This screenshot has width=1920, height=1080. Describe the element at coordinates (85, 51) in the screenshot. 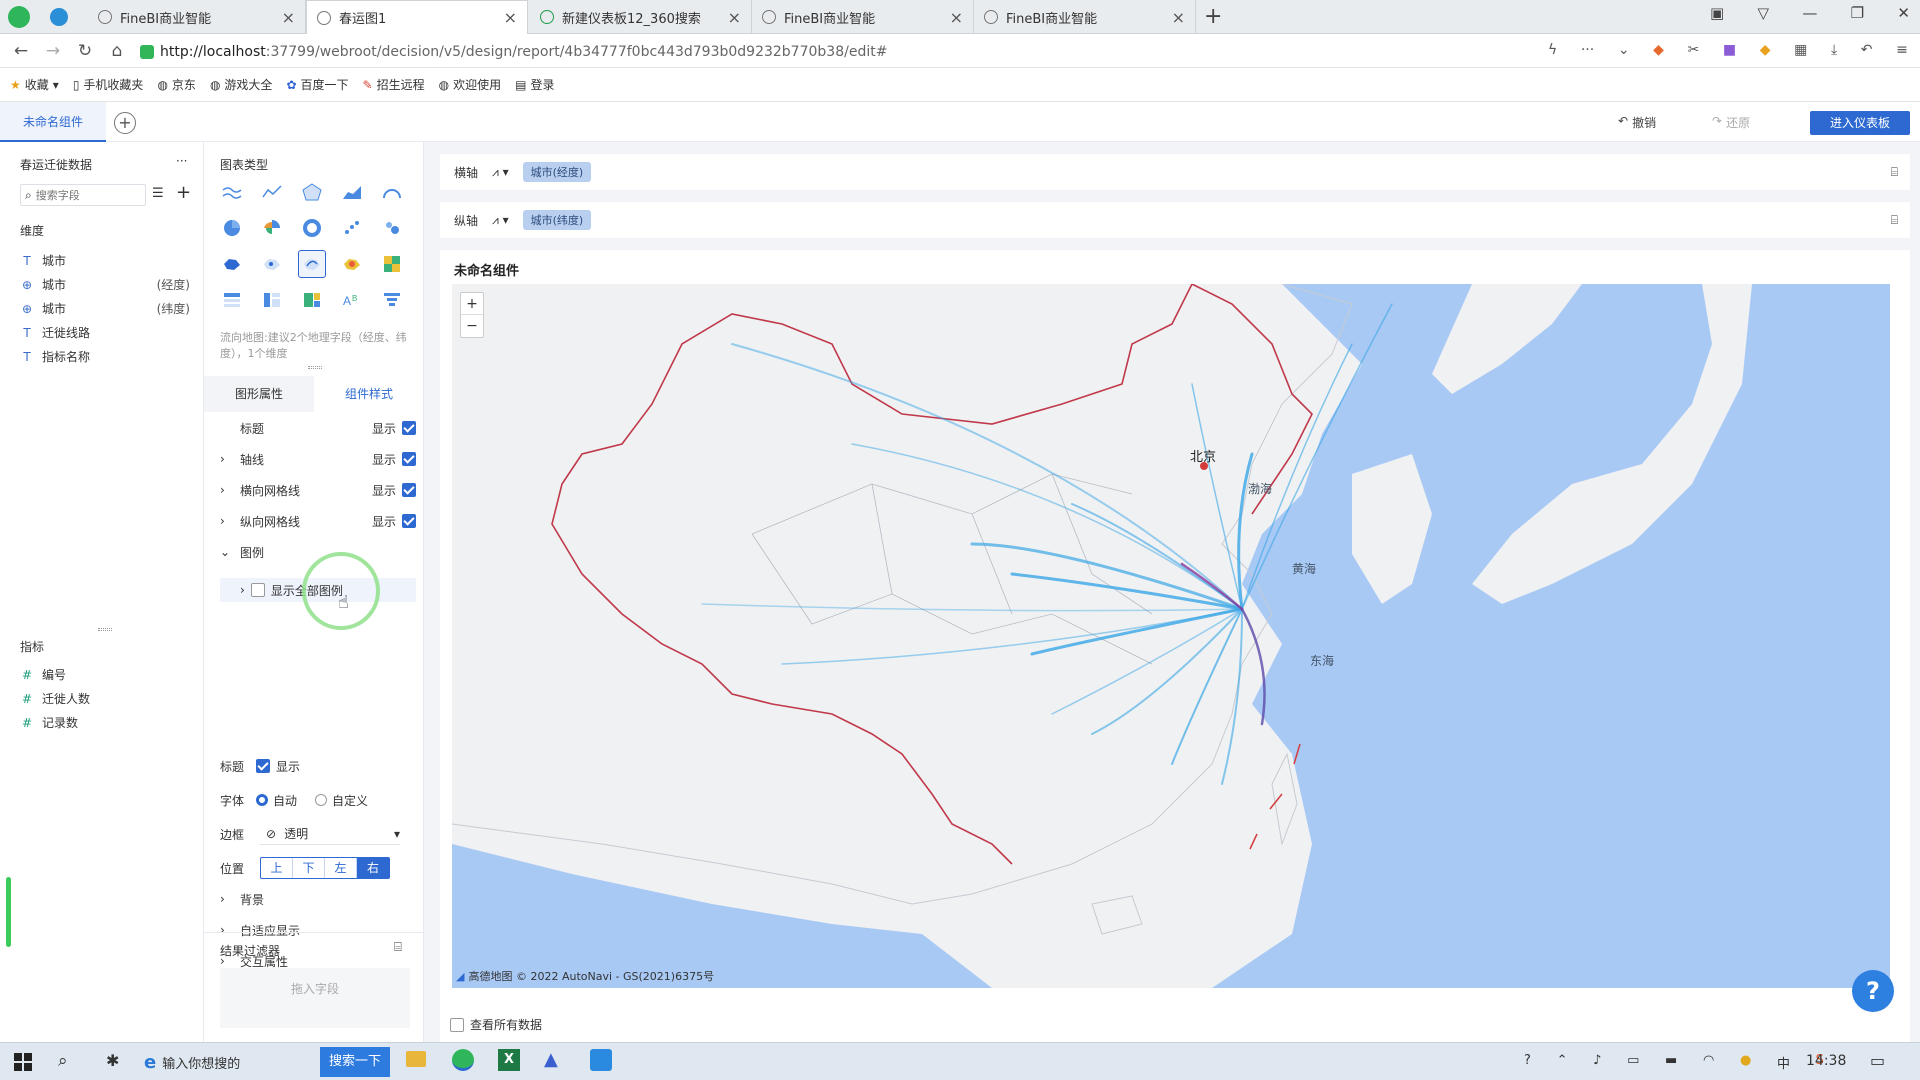

I see `reload-icon: ↻` at that location.